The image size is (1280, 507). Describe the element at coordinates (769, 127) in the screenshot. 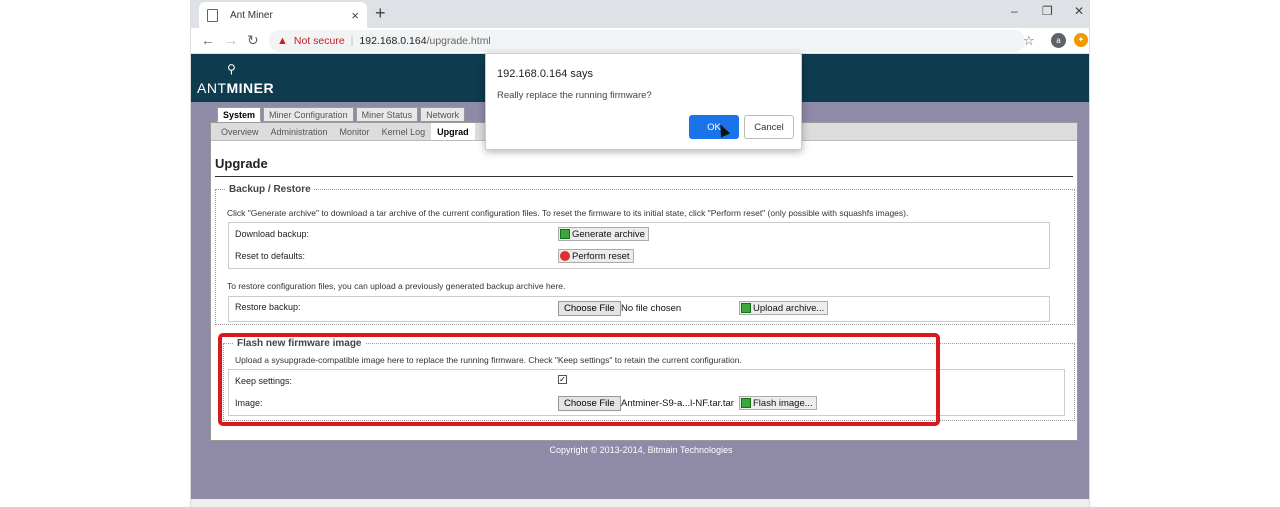

I see `cancel-button: Cancel` at that location.